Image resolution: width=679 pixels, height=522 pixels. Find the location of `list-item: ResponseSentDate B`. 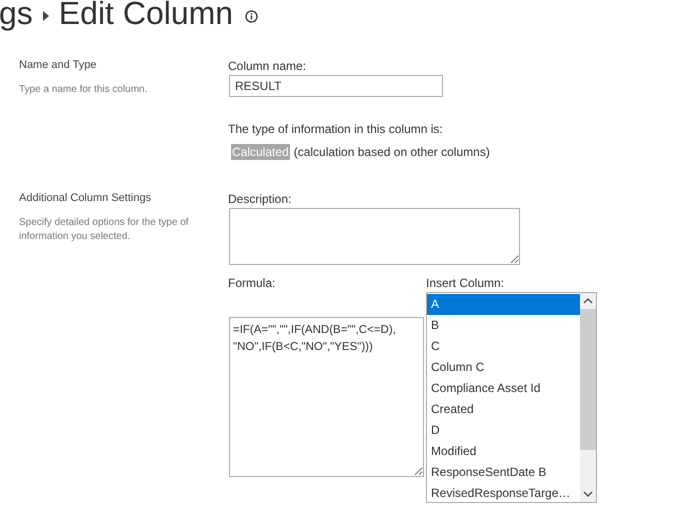

list-item: ResponseSentDate B is located at coordinates (503, 472).